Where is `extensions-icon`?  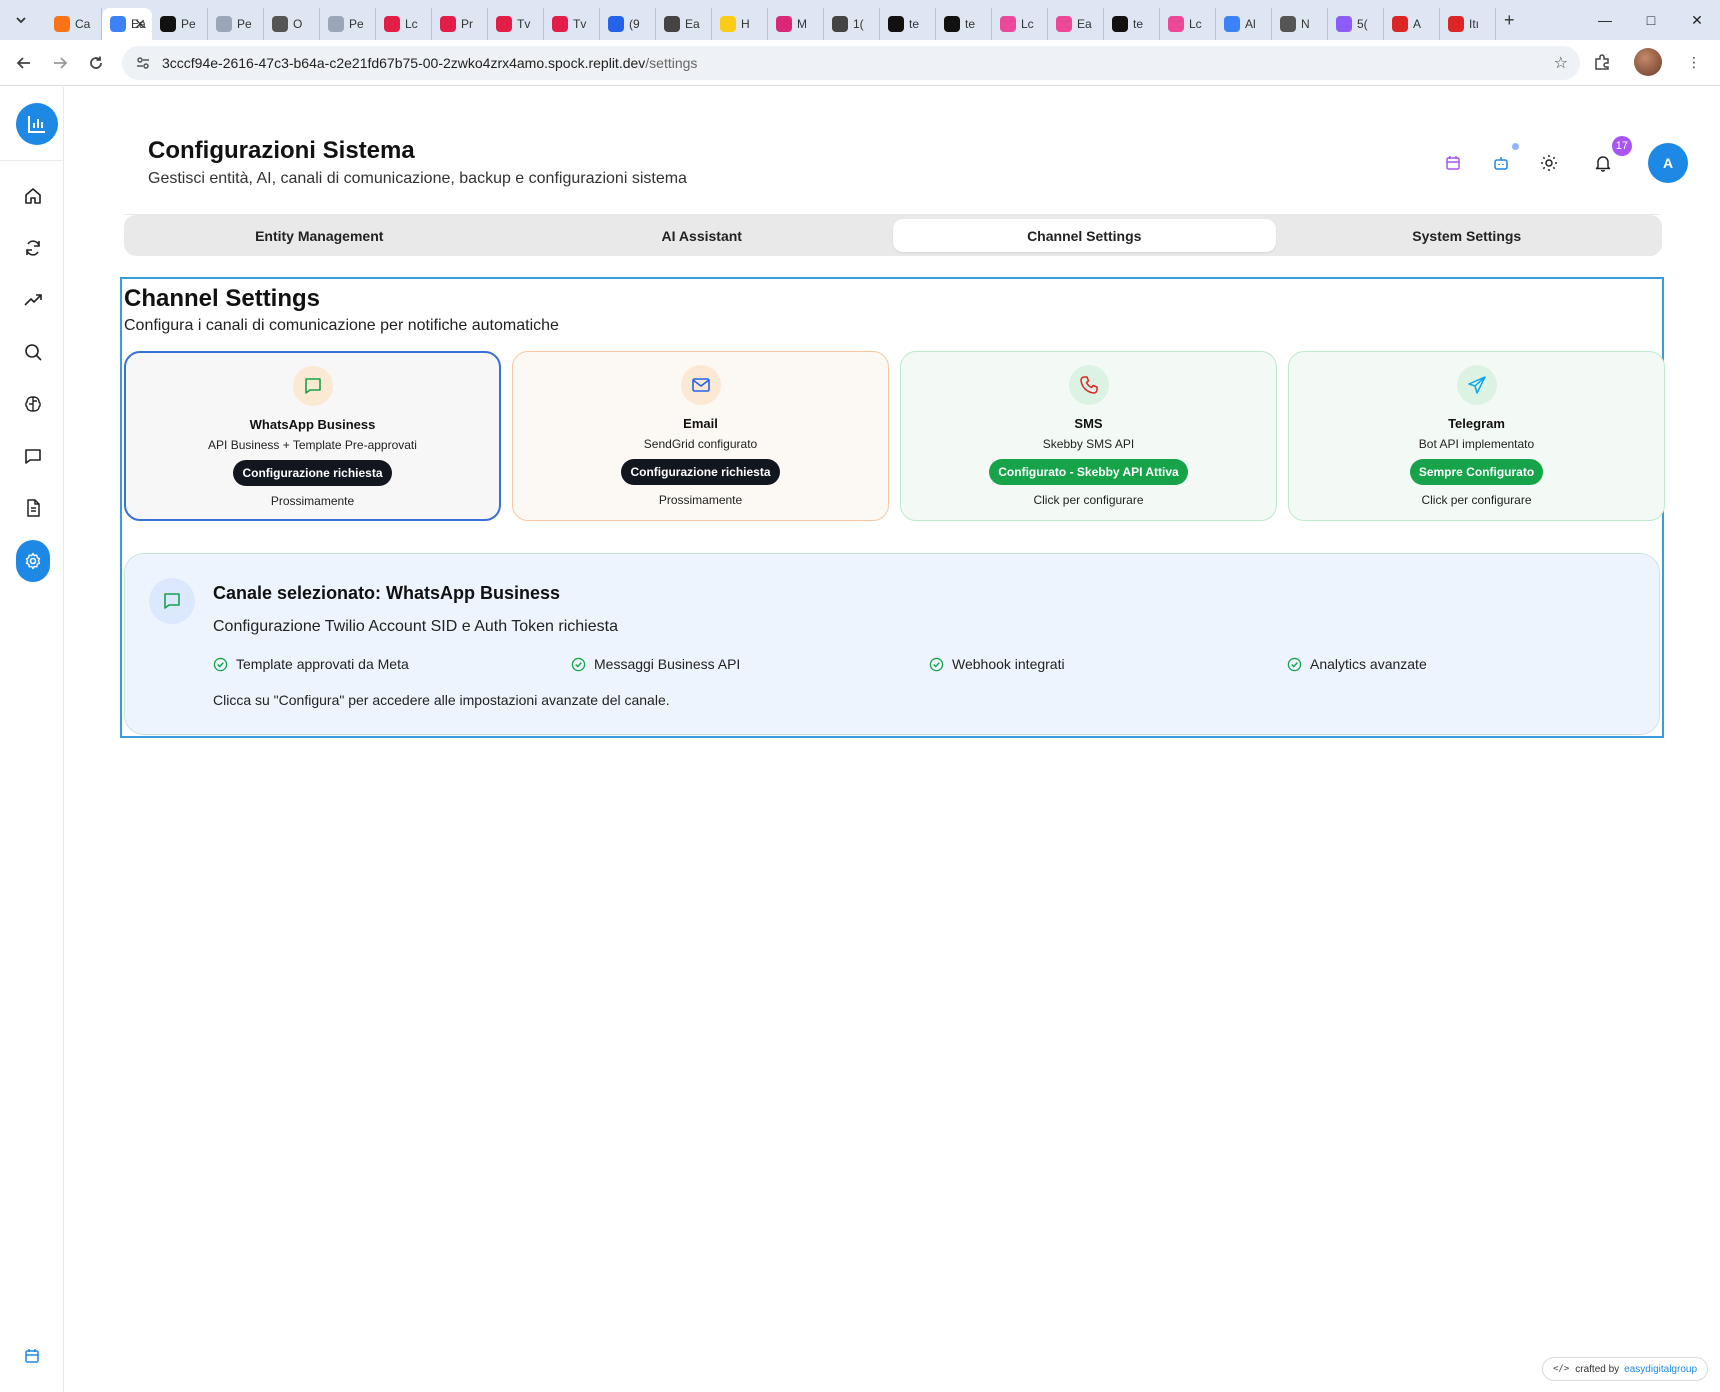
extensions-icon is located at coordinates (1602, 62).